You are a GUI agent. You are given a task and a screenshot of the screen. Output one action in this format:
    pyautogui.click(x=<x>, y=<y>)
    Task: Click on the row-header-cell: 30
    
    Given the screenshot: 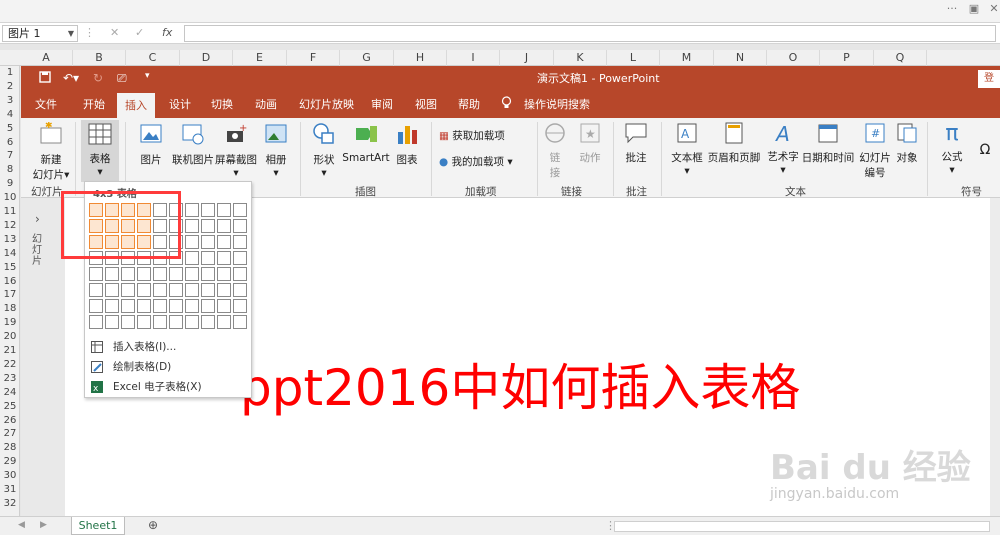 What is the action you would take?
    pyautogui.click(x=10, y=476)
    